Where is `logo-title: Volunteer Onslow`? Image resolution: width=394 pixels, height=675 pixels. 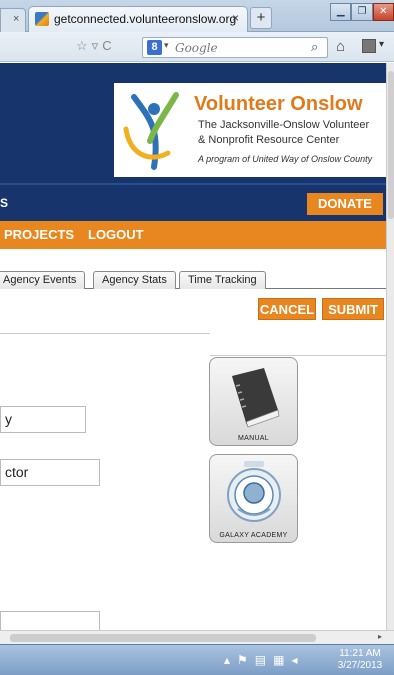
logo-title: Volunteer Onslow is located at coordinates (278, 104).